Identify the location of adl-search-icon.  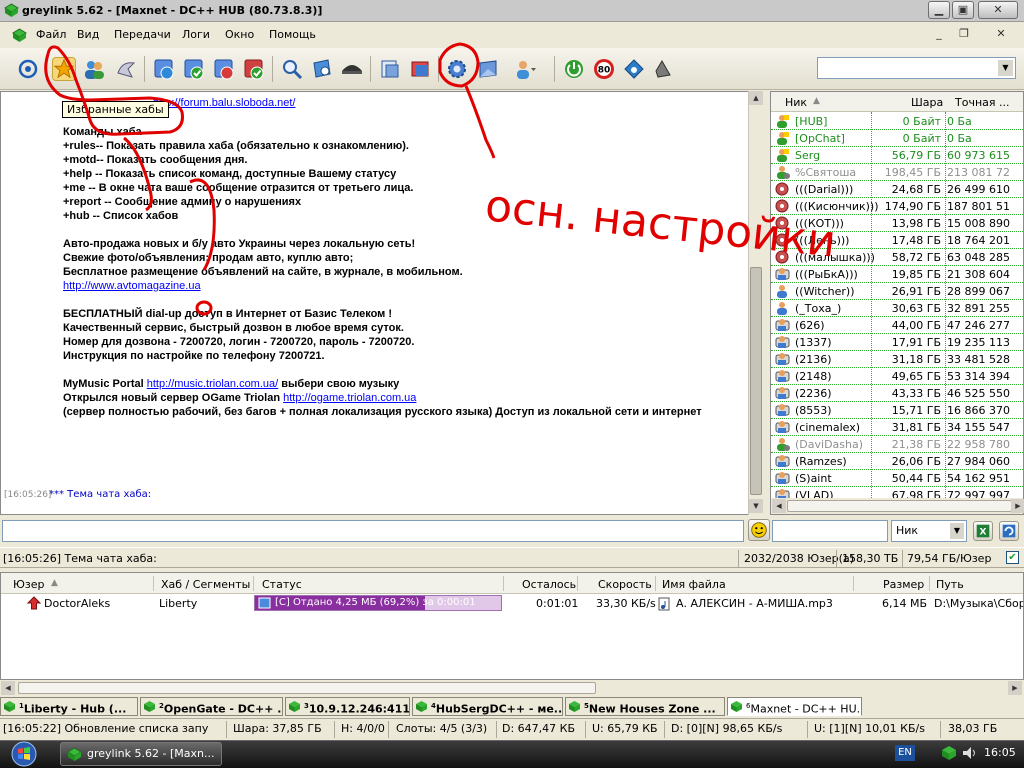
(322, 69).